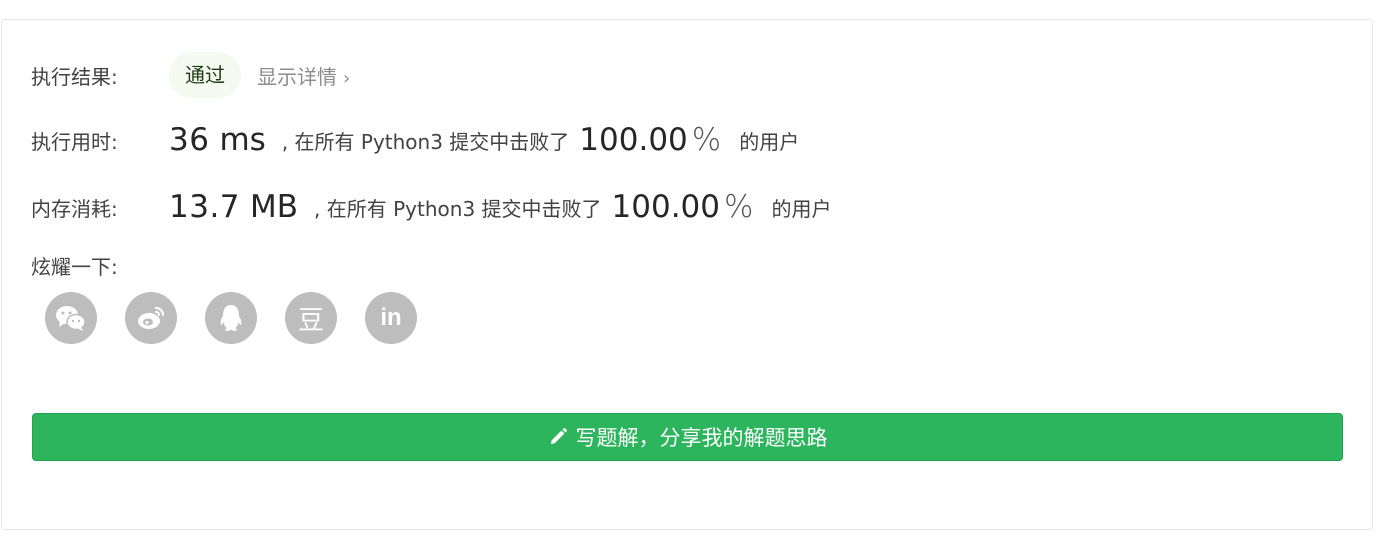 The width and height of the screenshot is (1381, 541). What do you see at coordinates (189, 140) in the screenshot?
I see `runtime-value: 36` at bounding box center [189, 140].